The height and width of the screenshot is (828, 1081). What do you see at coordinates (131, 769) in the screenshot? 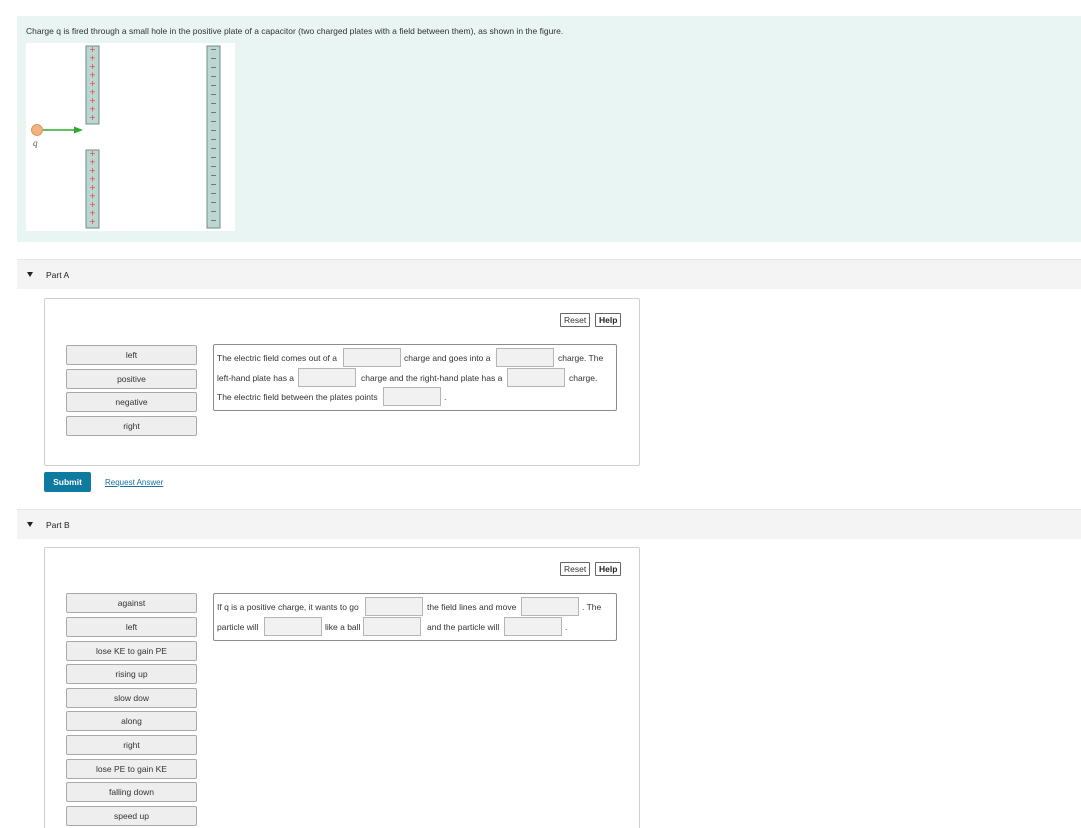
I see `drag-chip-lose-pe-gain-ke: lose PE to gain KE` at bounding box center [131, 769].